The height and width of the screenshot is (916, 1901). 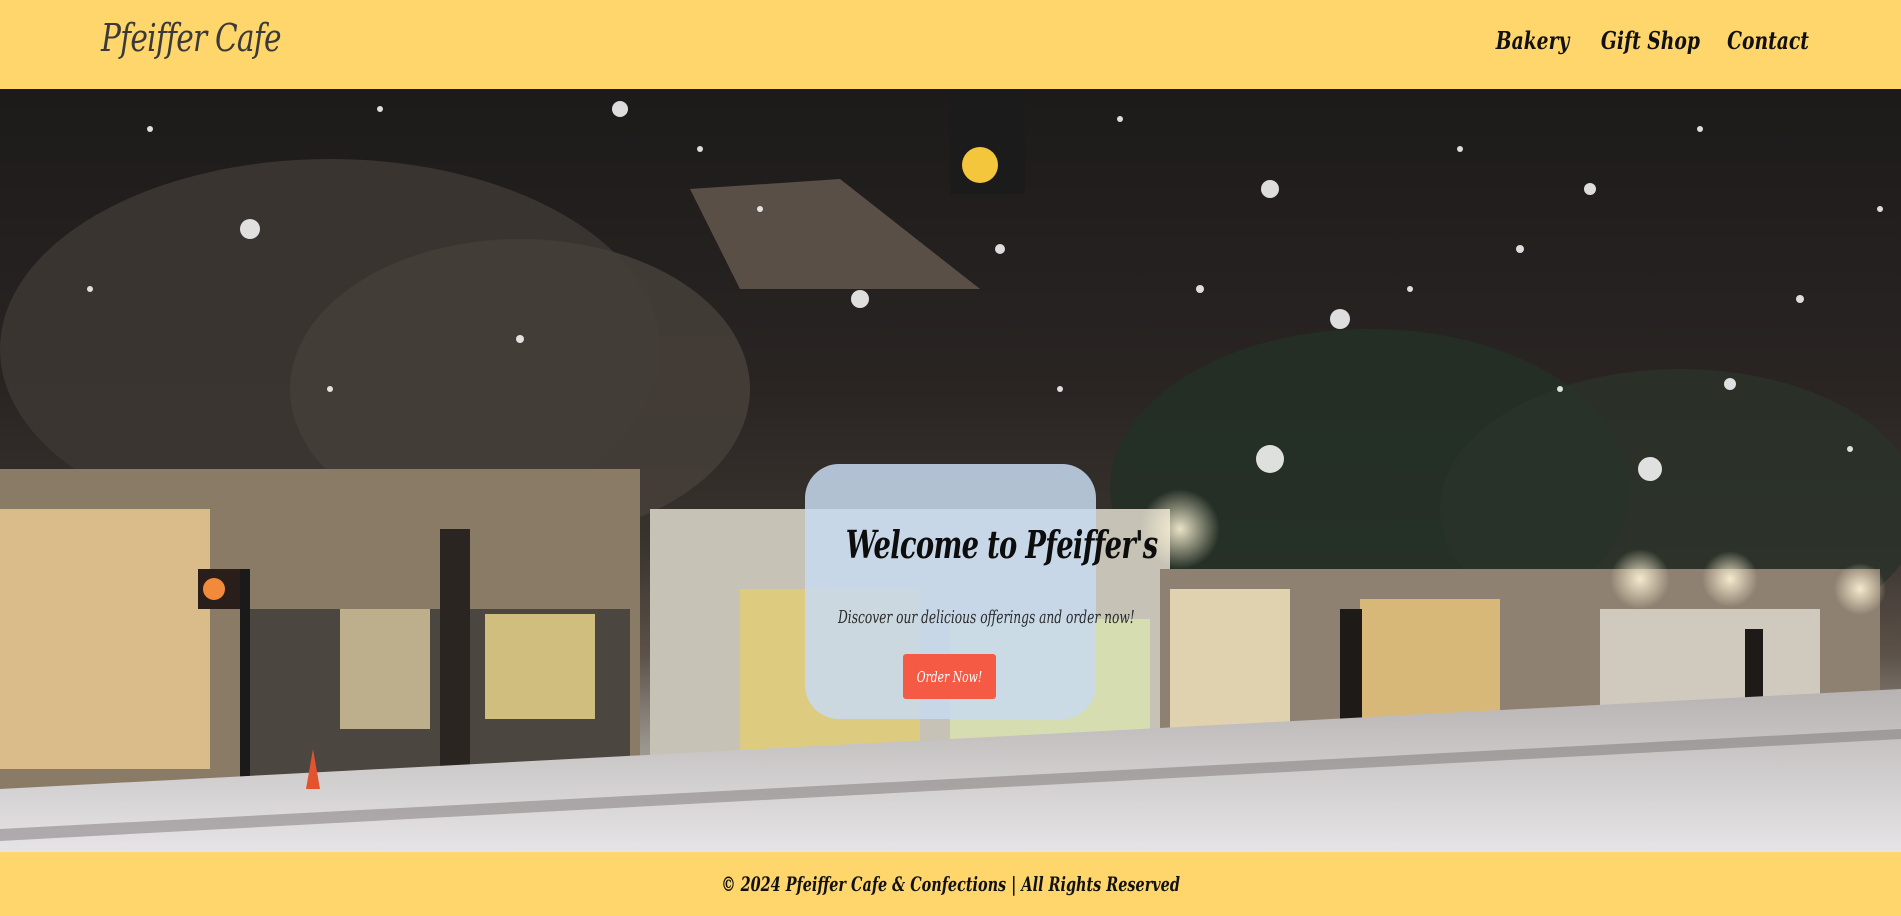 What do you see at coordinates (950, 44) in the screenshot?
I see `navbar: Pfeiffer Cafe Bakery Gift Shop Contact` at bounding box center [950, 44].